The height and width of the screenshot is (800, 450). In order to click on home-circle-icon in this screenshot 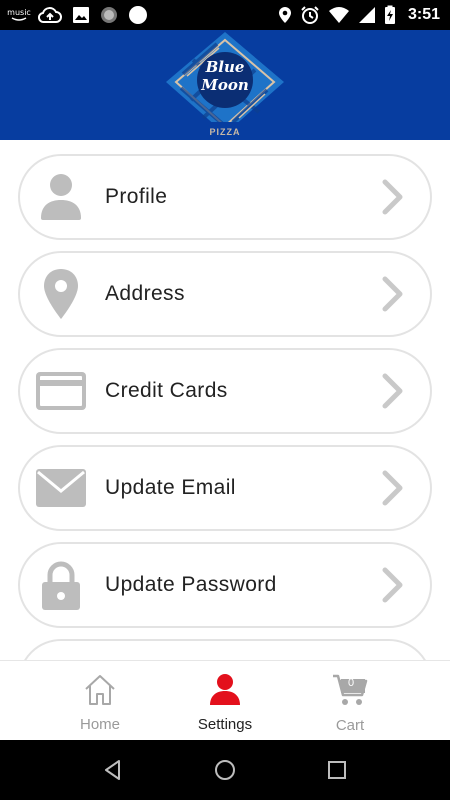, I will do `click(225, 770)`.